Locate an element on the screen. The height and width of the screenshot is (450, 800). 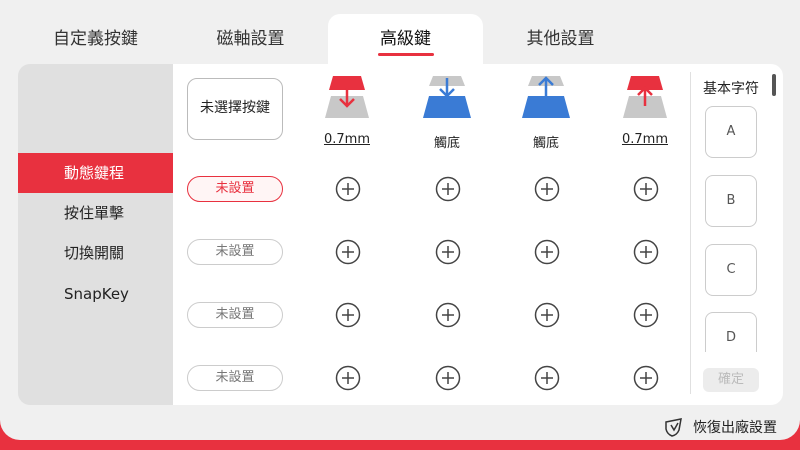
tab-other-settings: 其他設置 is located at coordinates (560, 39).